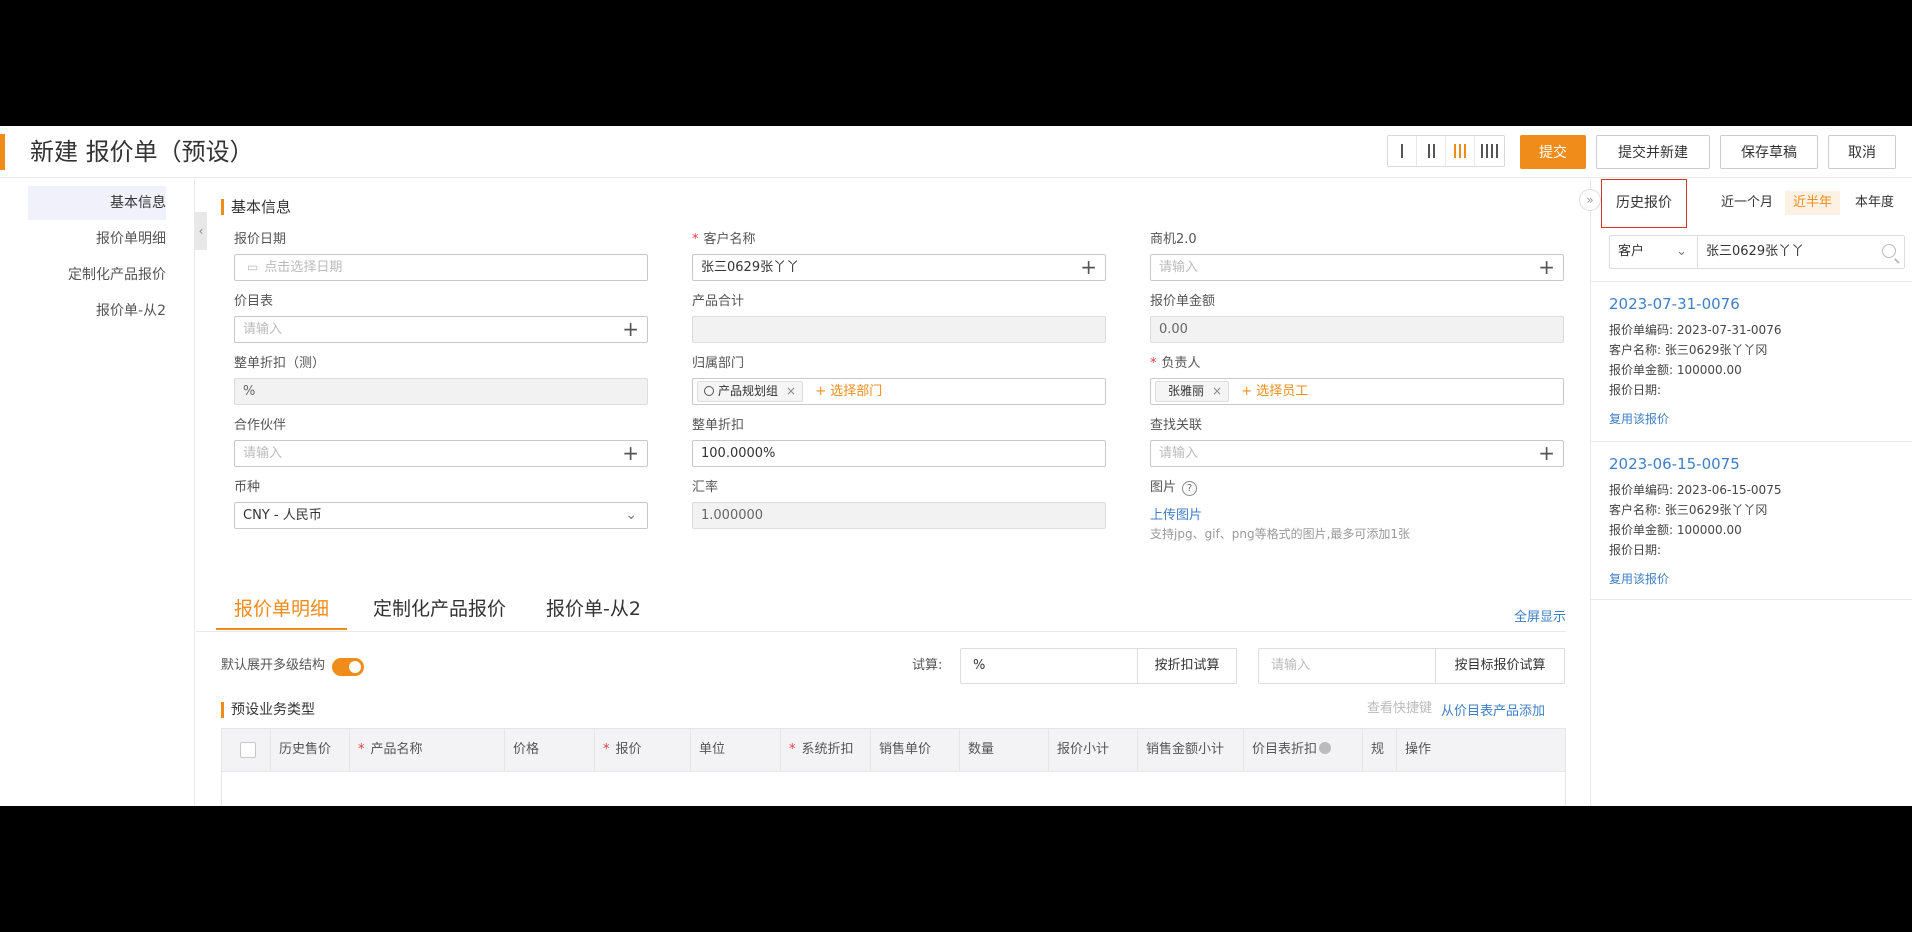  Describe the element at coordinates (899, 453) in the screenshot. I see `discount-input: 100.0000%` at that location.